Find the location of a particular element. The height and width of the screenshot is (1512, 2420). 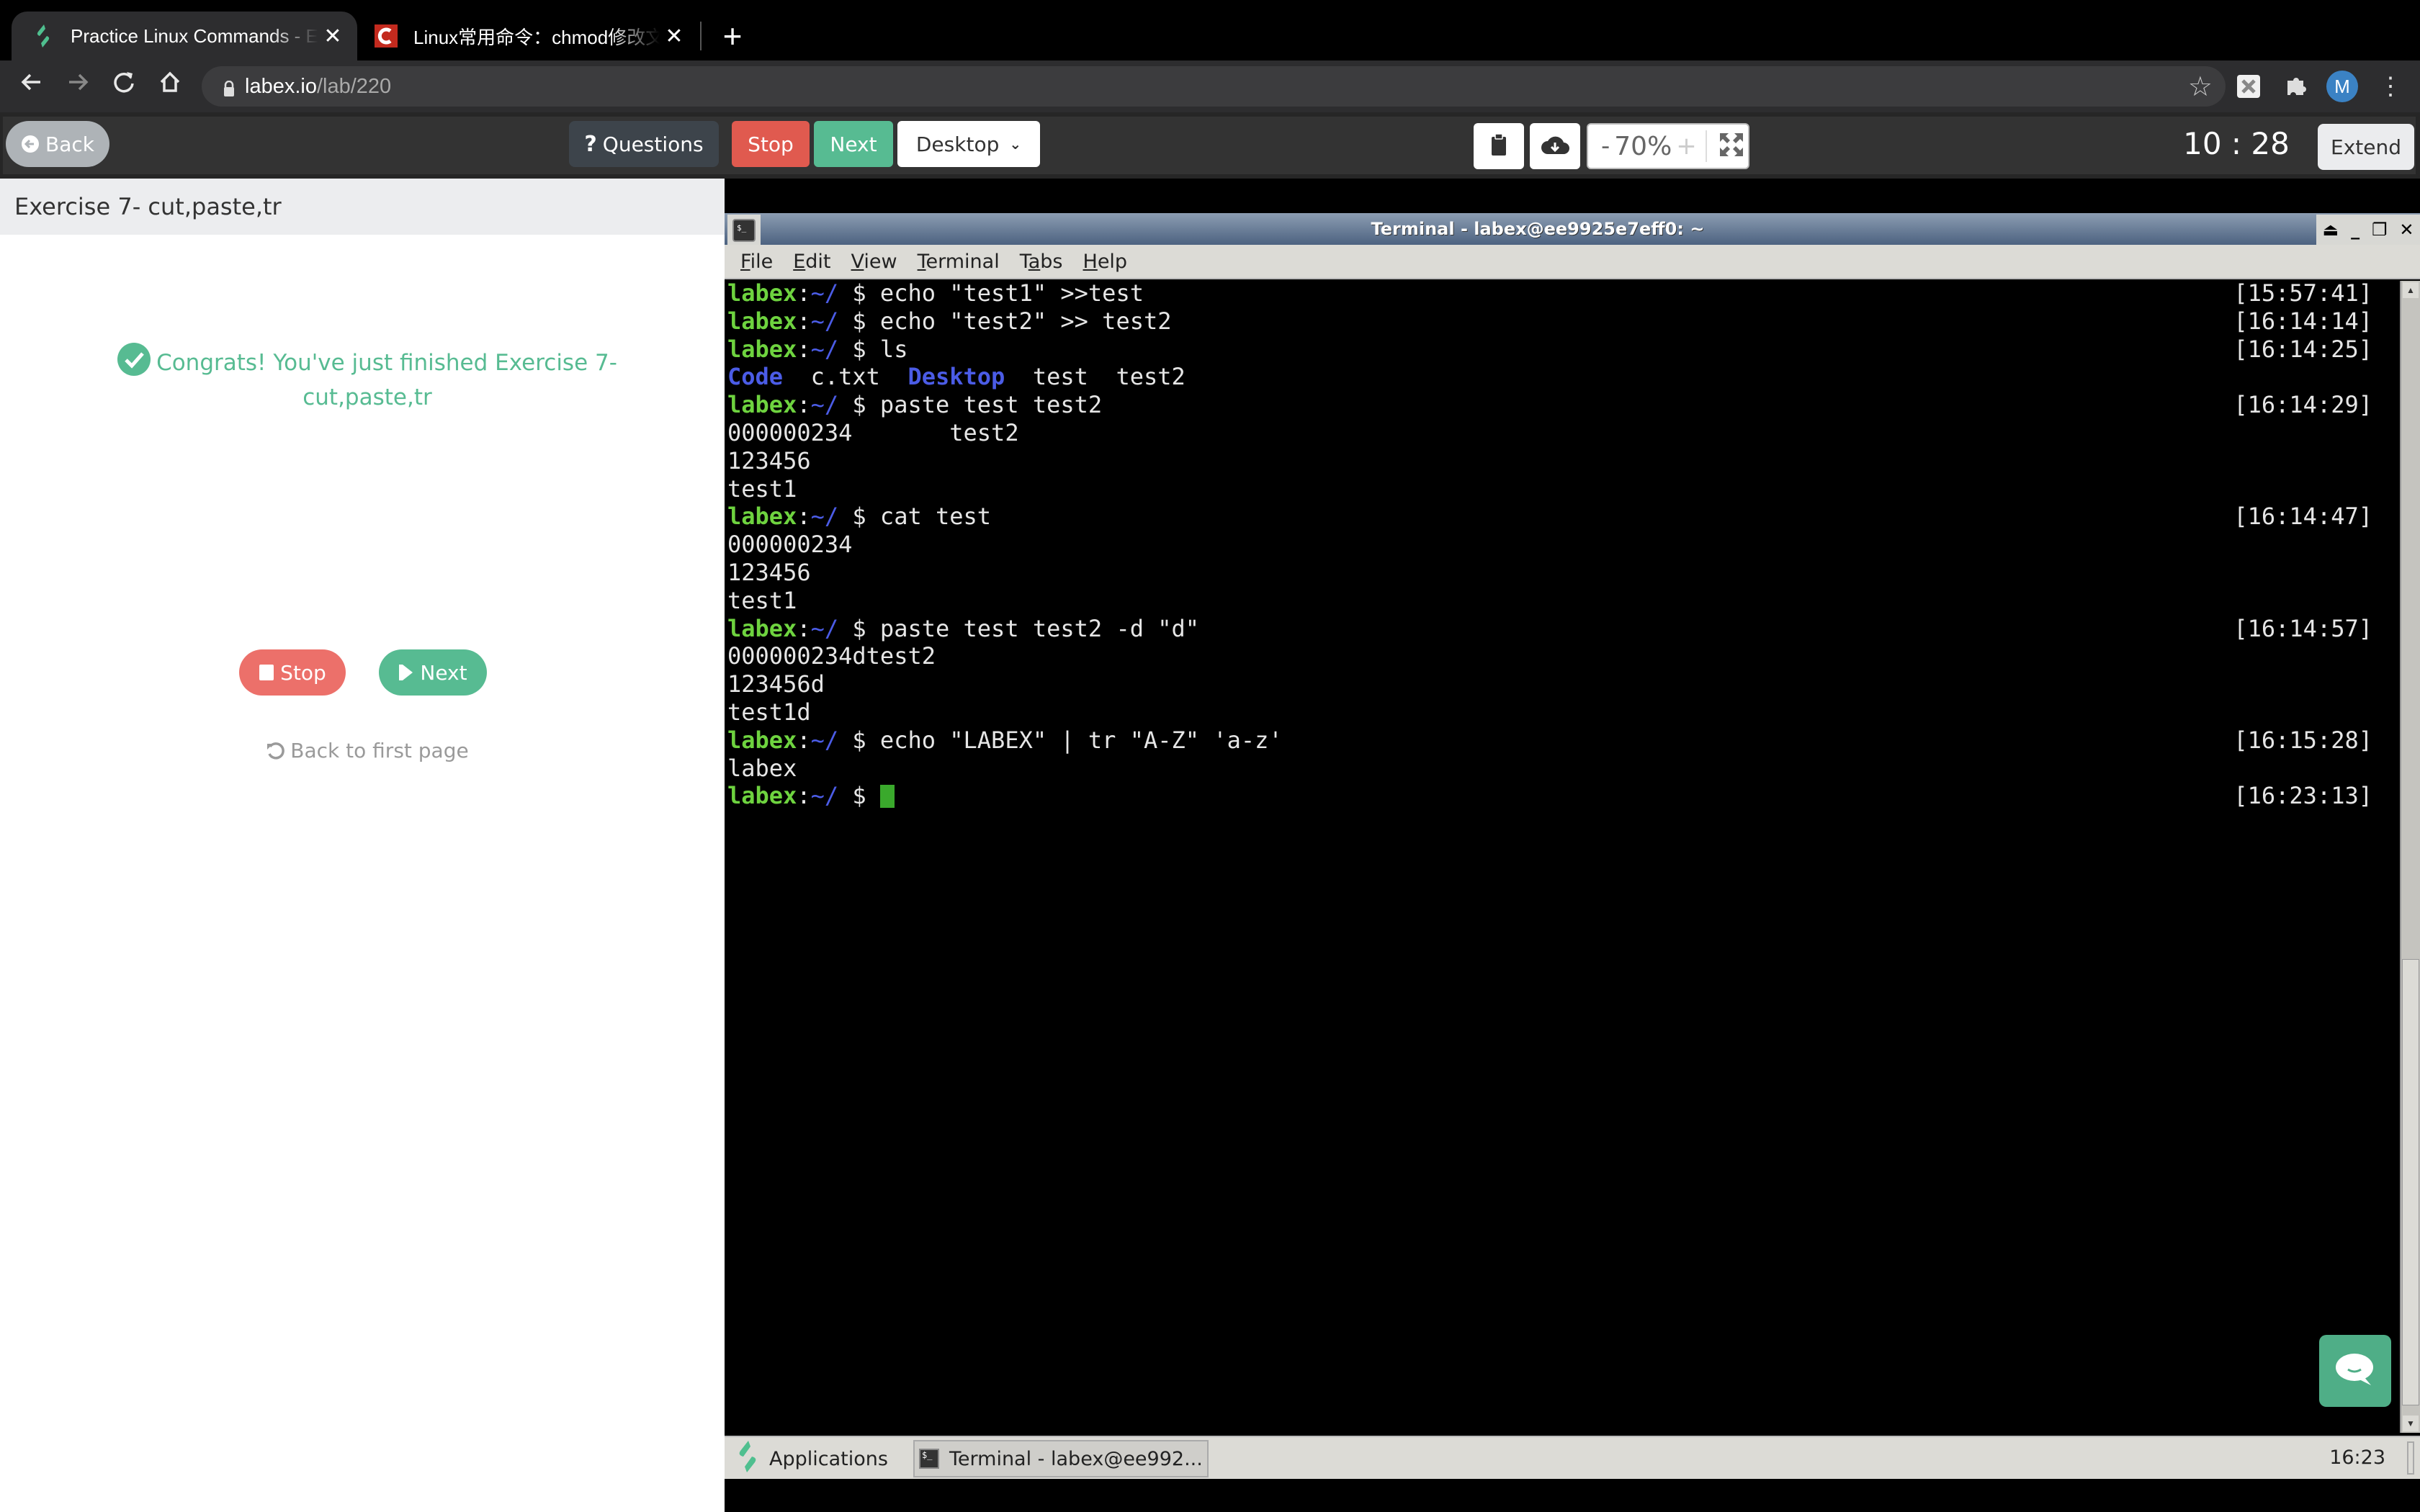

browser-nav-row: labex.io/lab/220 ☆ is located at coordinates (1210, 86).